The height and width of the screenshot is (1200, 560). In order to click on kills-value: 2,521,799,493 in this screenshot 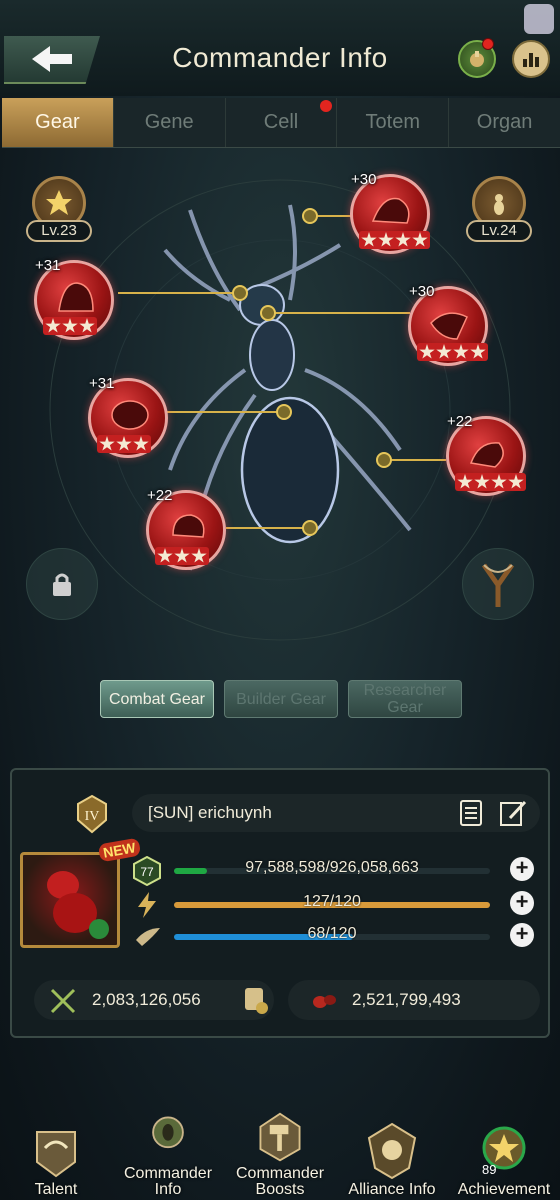, I will do `click(406, 999)`.